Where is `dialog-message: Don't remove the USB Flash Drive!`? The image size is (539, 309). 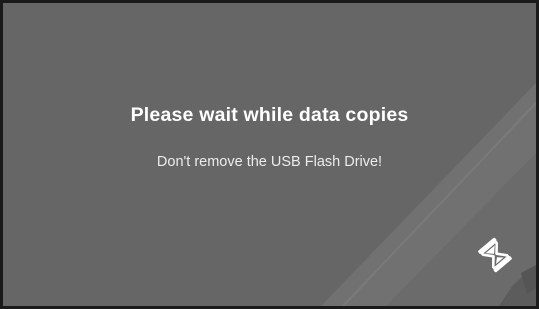
dialog-message: Don't remove the USB Flash Drive! is located at coordinates (269, 162).